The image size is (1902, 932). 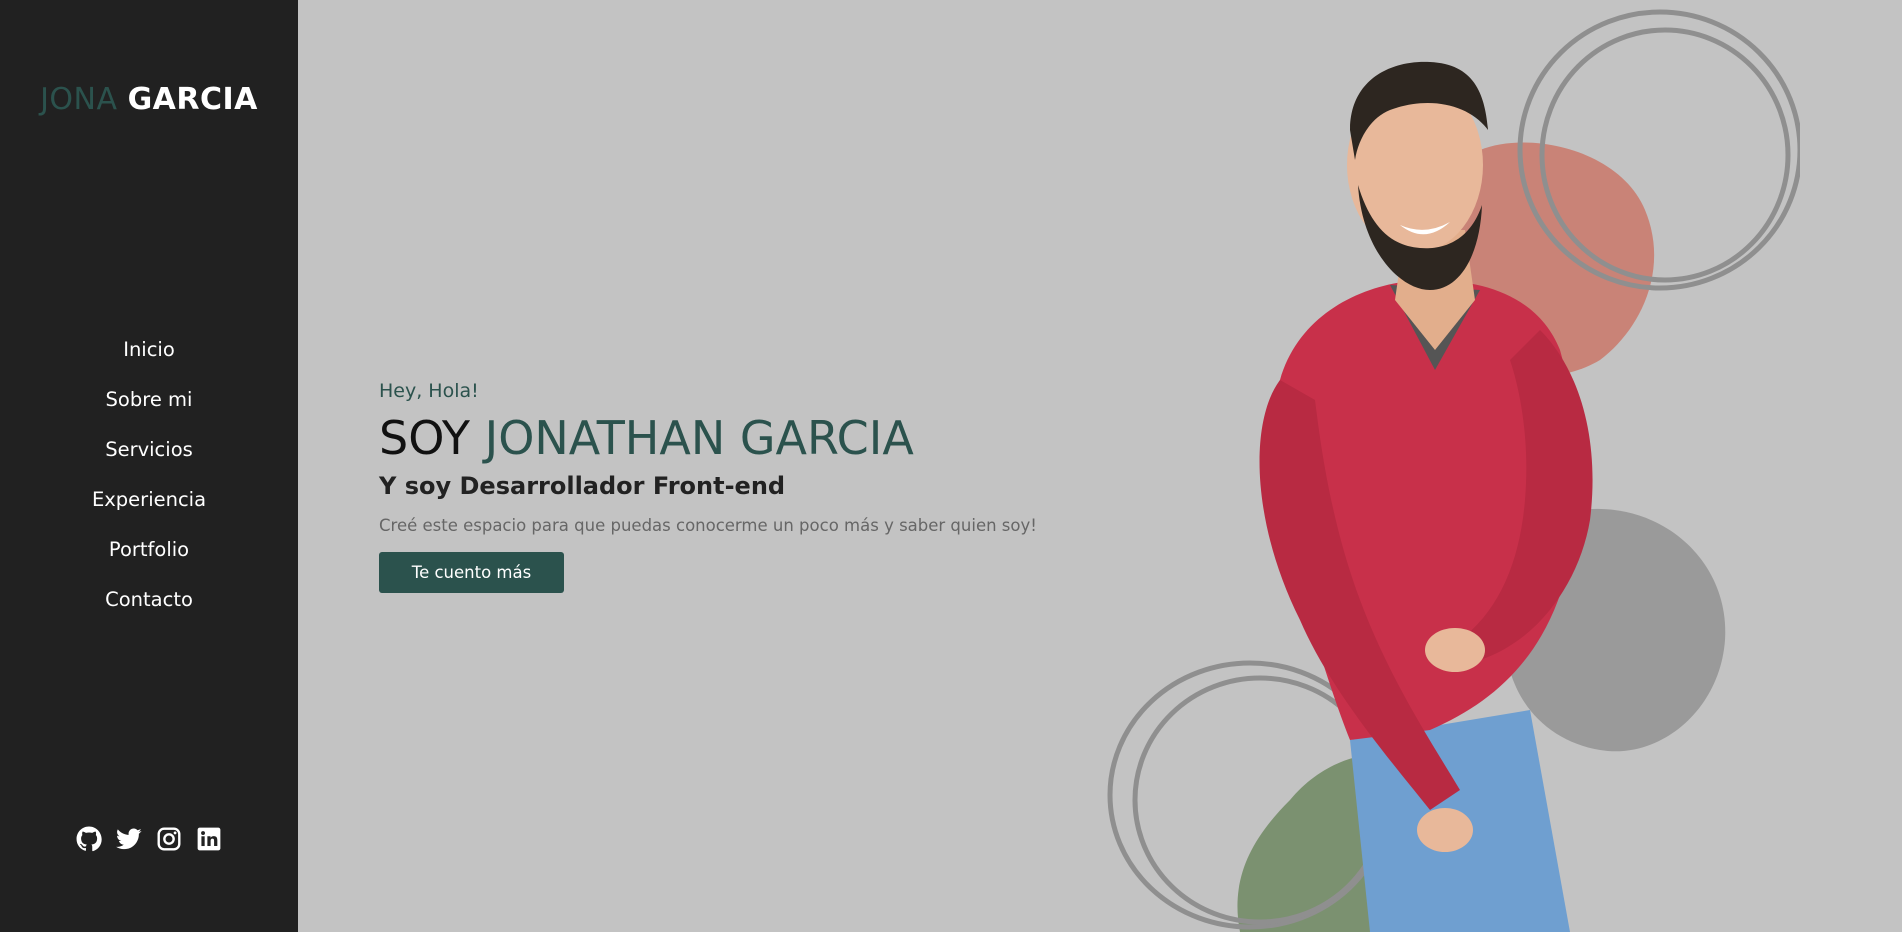 I want to click on nav-item-sobre-mi: Sobre mi, so click(x=149, y=408).